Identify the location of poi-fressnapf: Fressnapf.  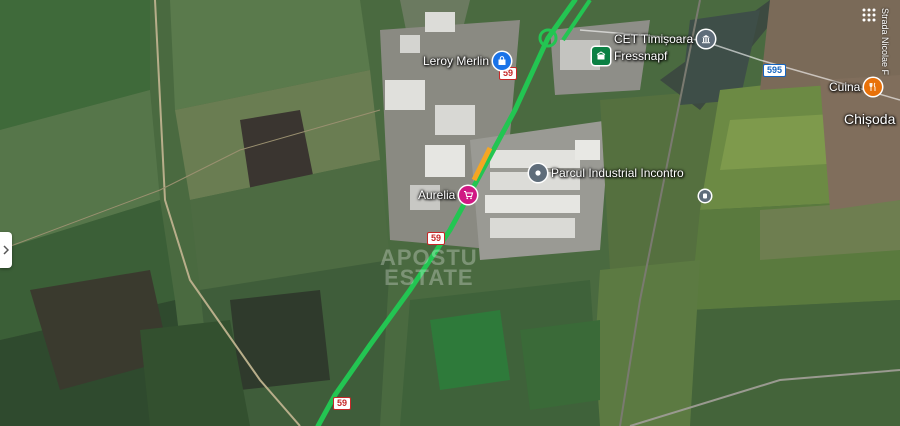
(629, 56).